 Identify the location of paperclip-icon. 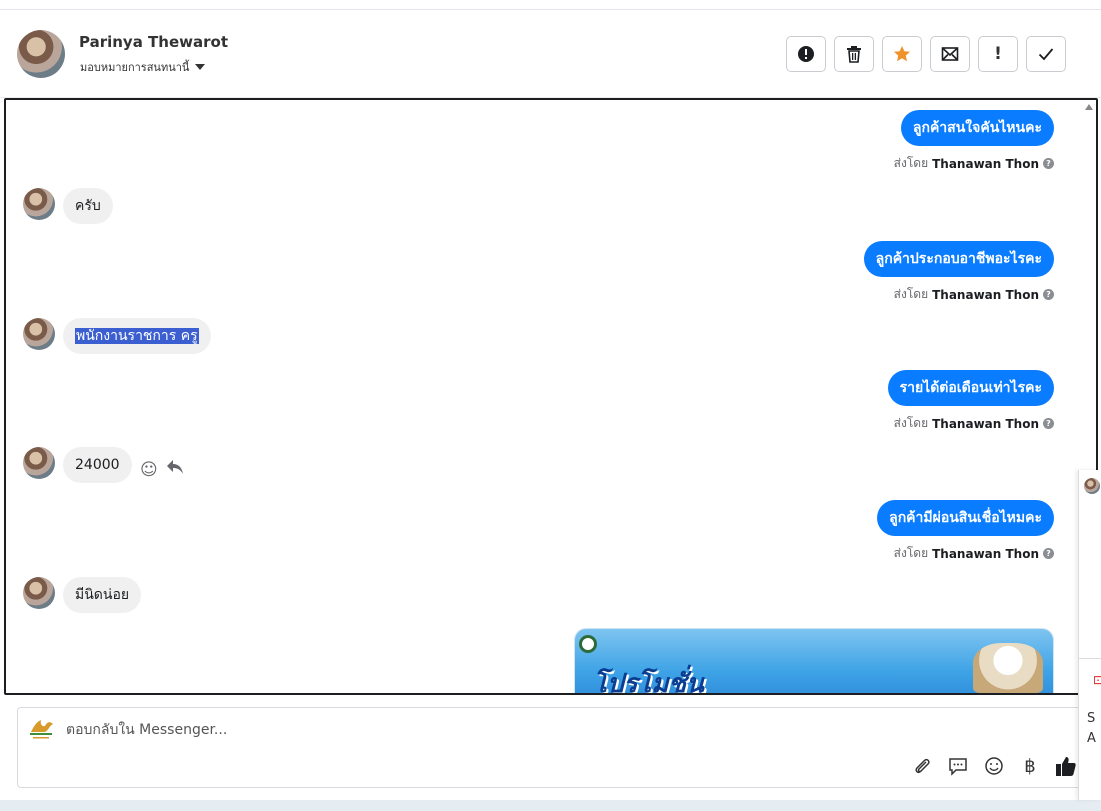
(922, 766).